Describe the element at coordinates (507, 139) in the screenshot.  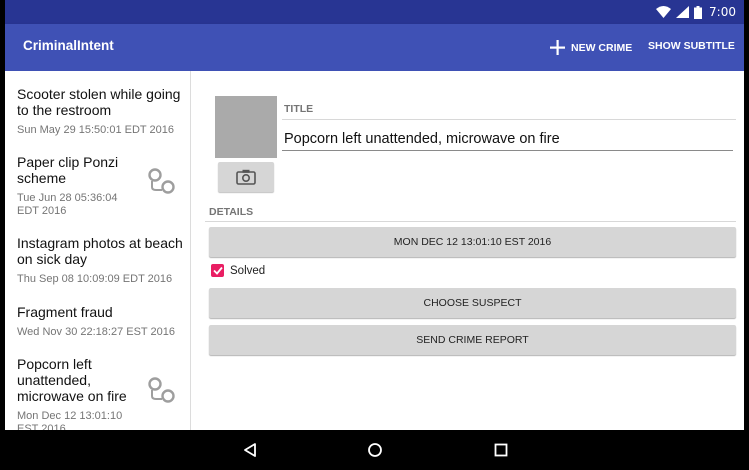
I see `crime-title-input` at that location.